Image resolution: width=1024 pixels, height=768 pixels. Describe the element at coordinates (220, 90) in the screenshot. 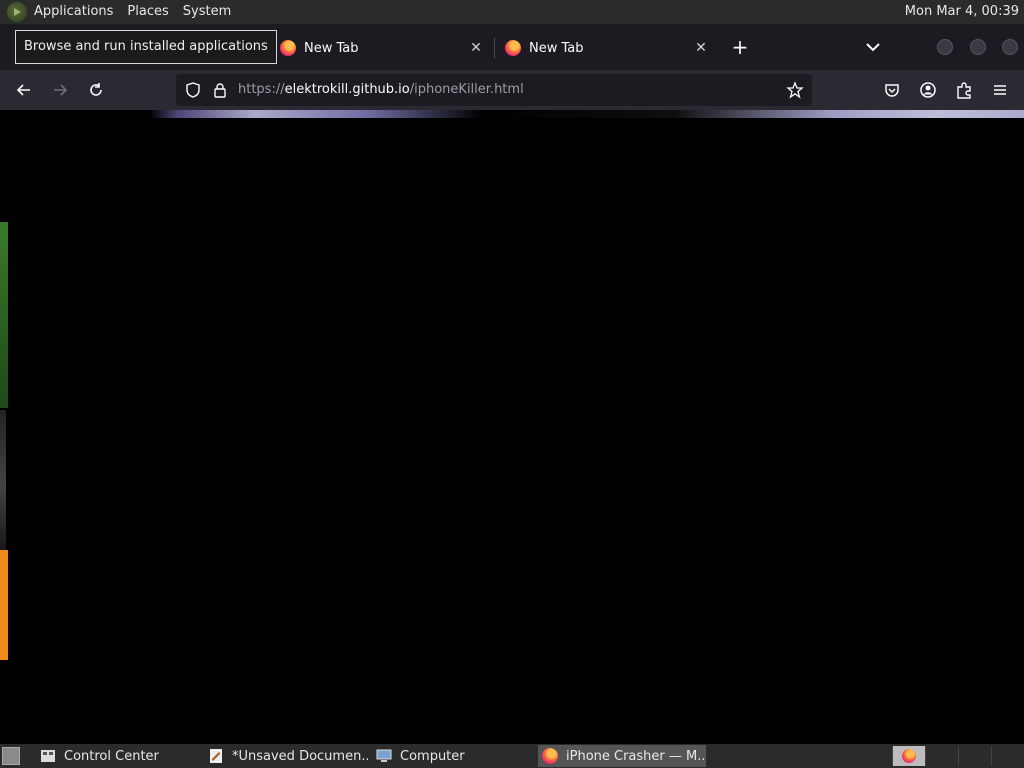

I see `lock-icon` at that location.